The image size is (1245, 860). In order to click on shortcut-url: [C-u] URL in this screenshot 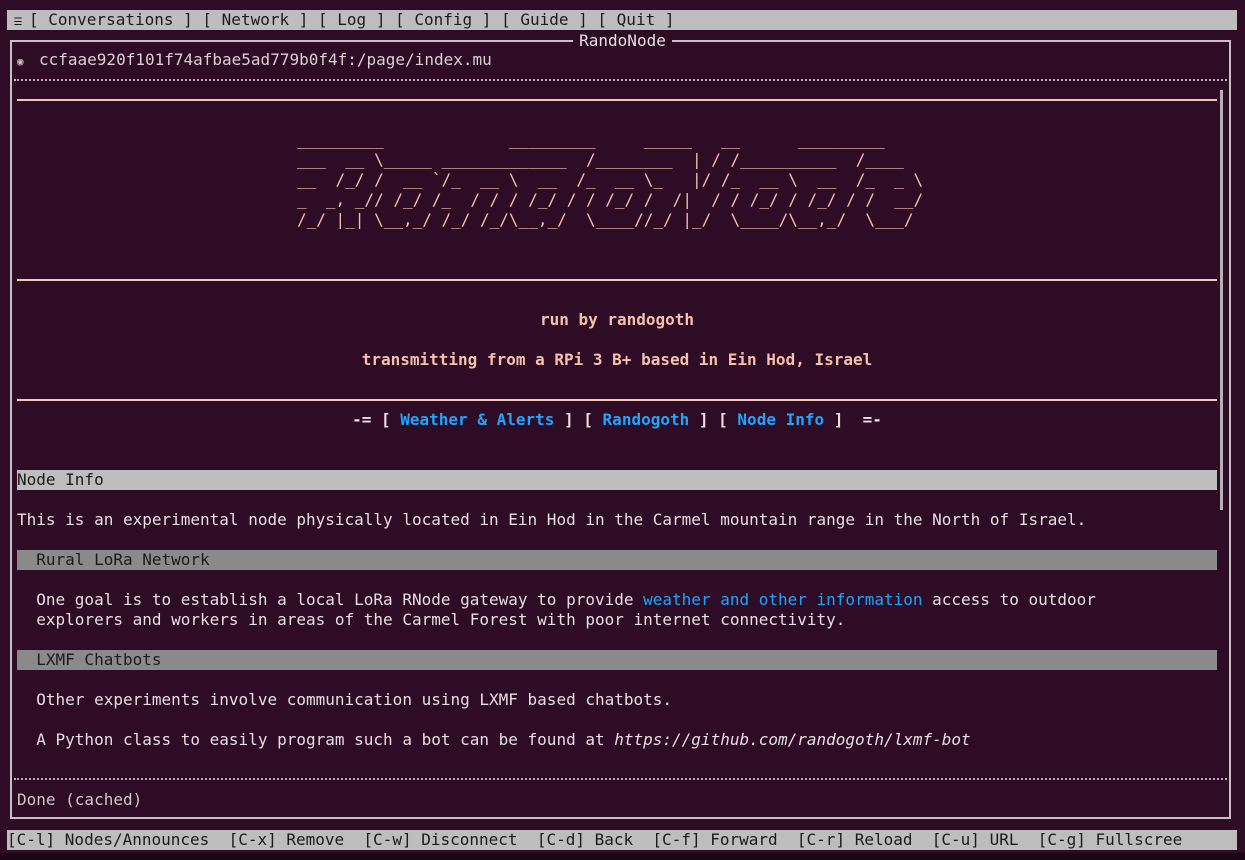, I will do `click(975, 839)`.